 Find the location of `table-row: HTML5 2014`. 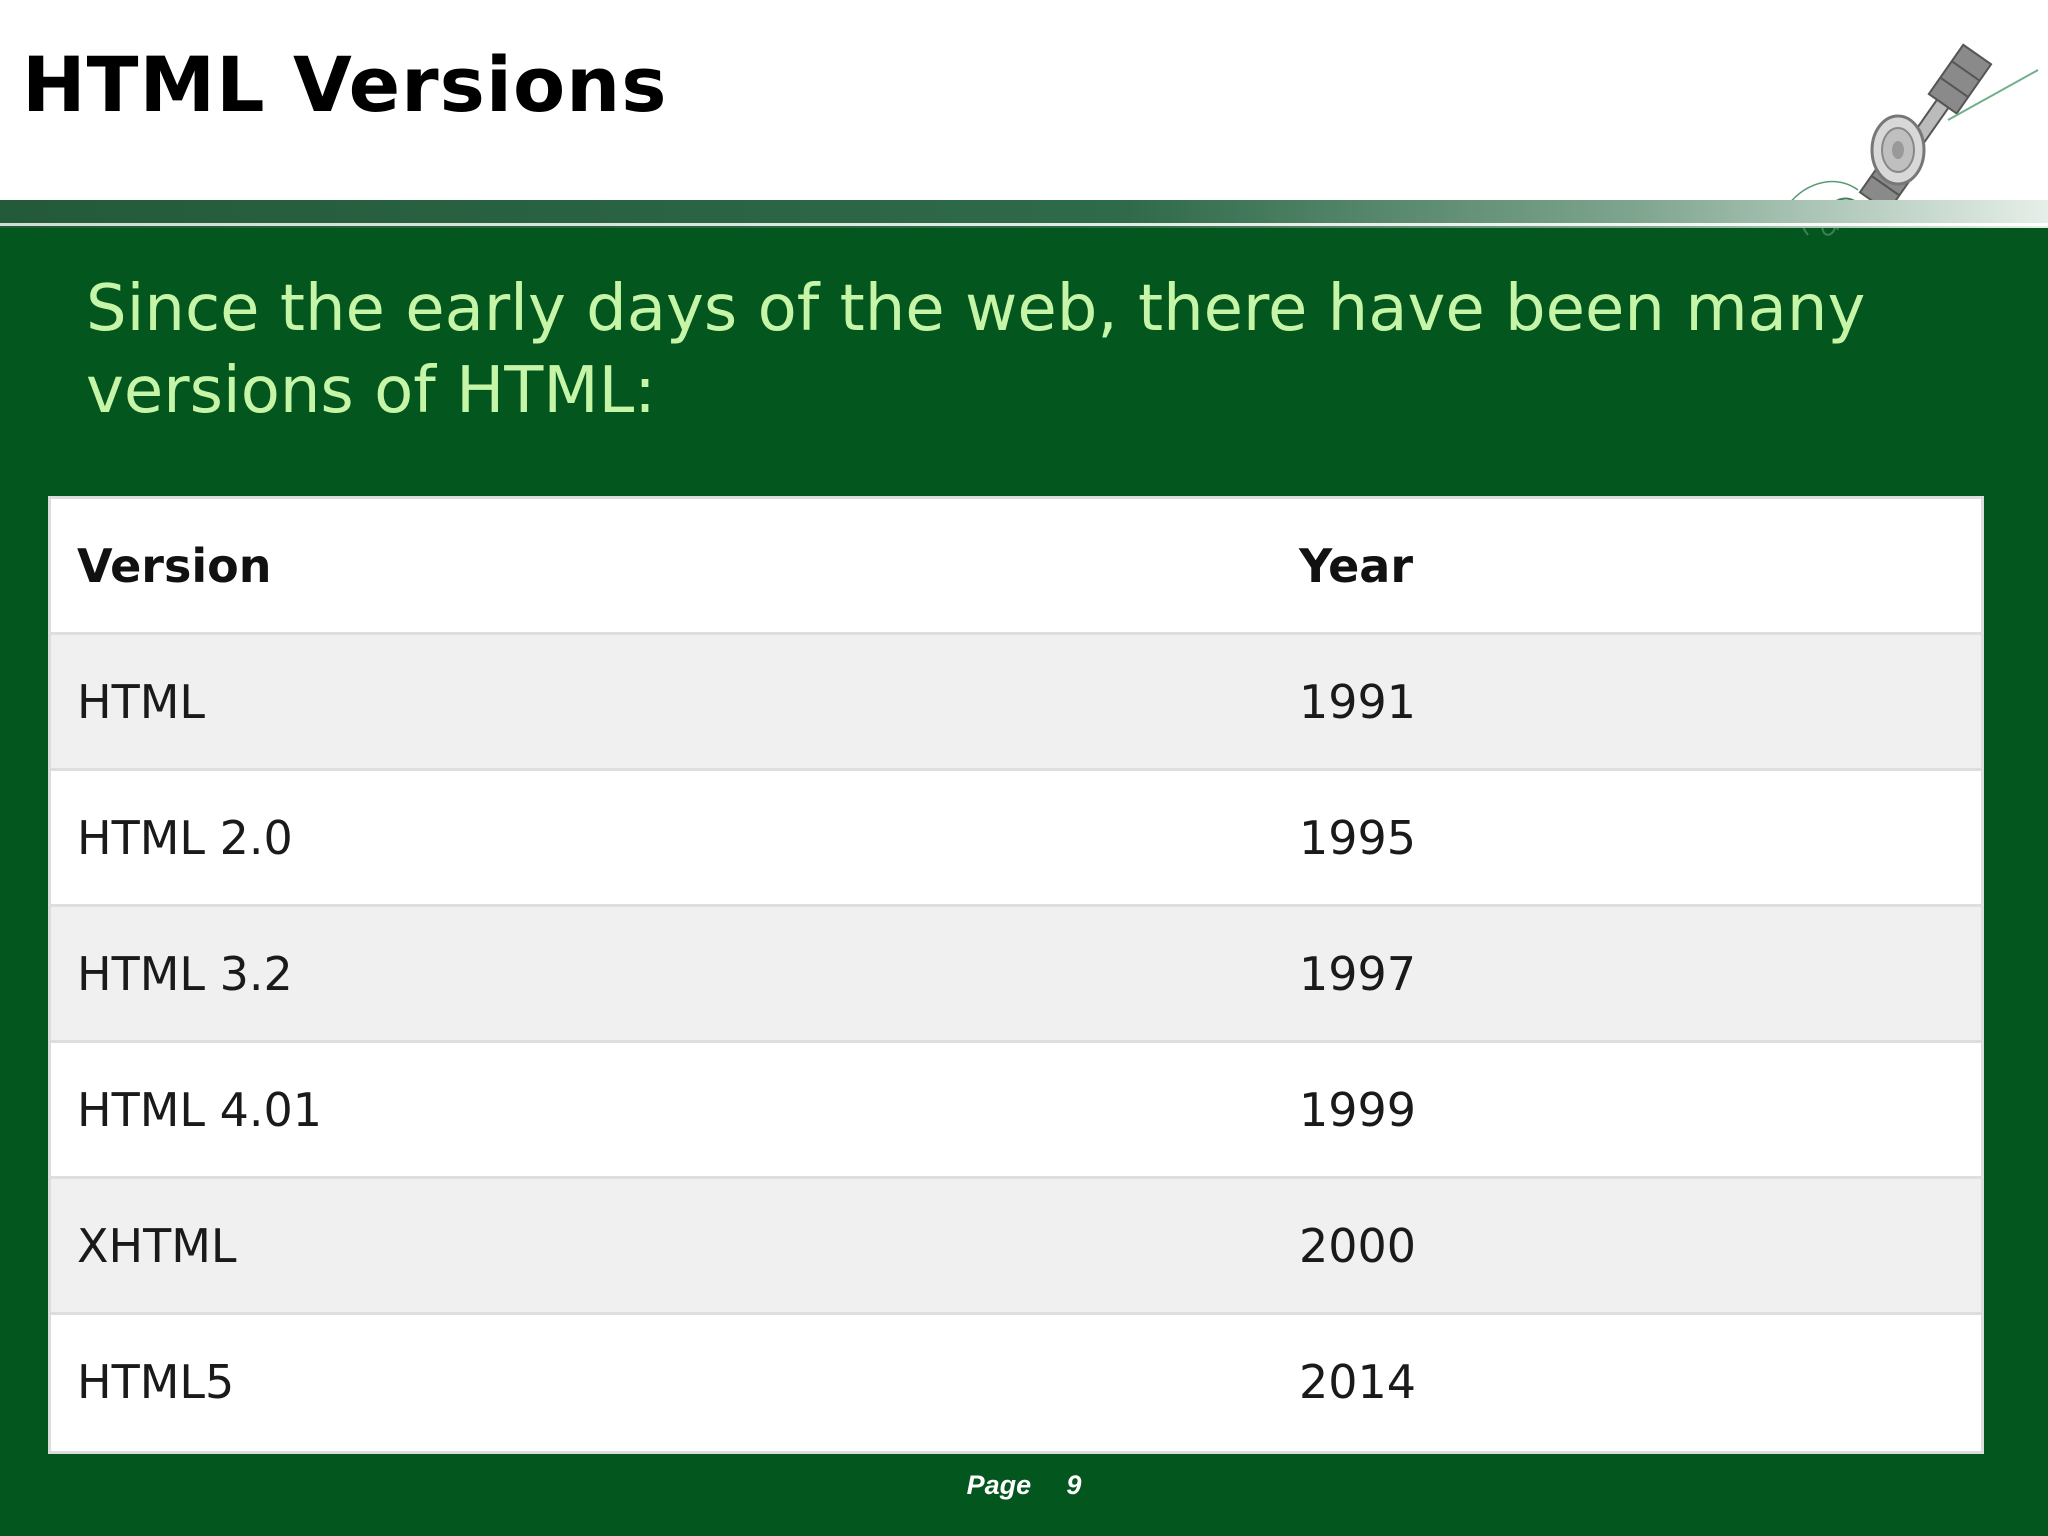

table-row: HTML5 2014 is located at coordinates (1016, 1380).